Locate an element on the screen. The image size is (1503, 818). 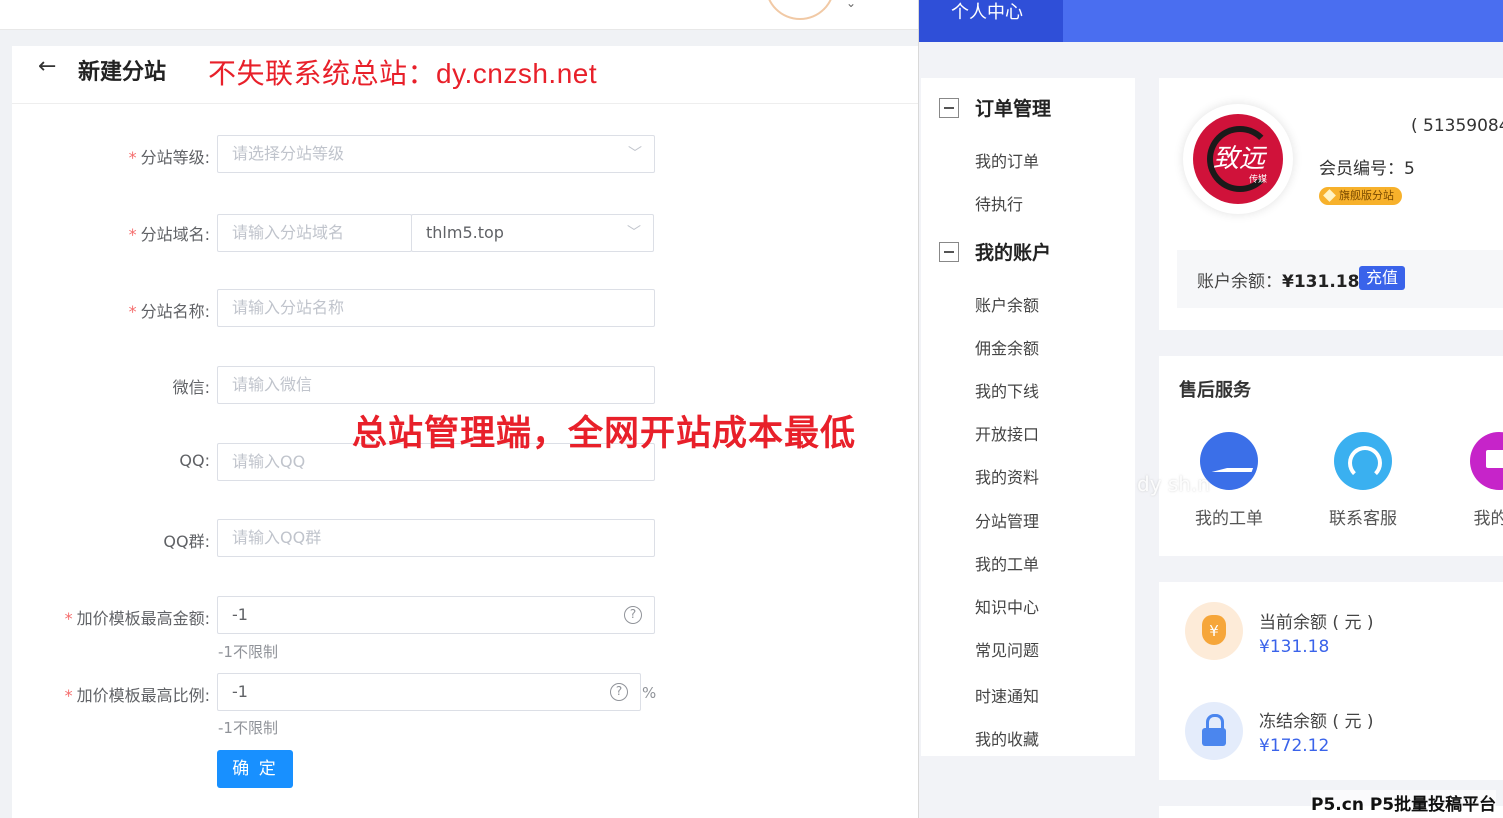
menu-item-profile: 我的资料 is located at coordinates (1007, 476).